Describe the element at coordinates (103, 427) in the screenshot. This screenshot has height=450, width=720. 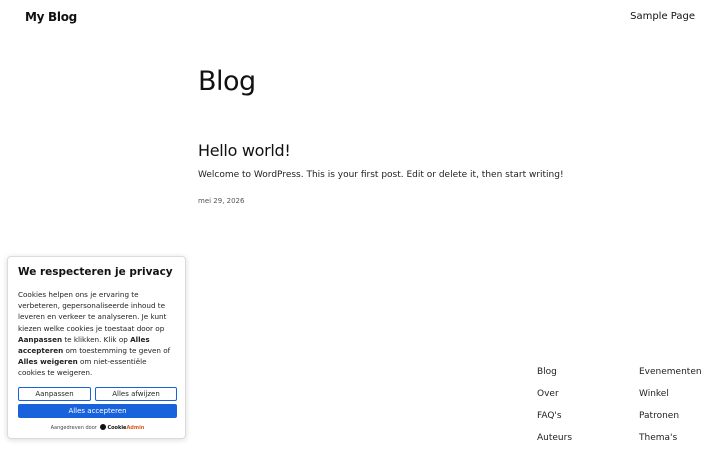
I see `cookieadmin-logo-icon` at that location.